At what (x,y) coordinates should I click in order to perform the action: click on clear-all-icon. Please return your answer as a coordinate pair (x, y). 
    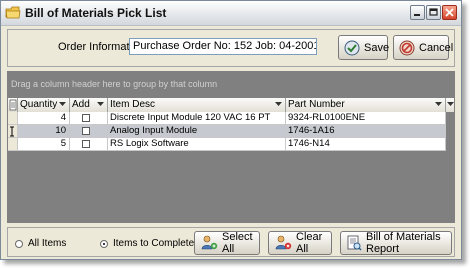
    Looking at the image, I should click on (283, 243).